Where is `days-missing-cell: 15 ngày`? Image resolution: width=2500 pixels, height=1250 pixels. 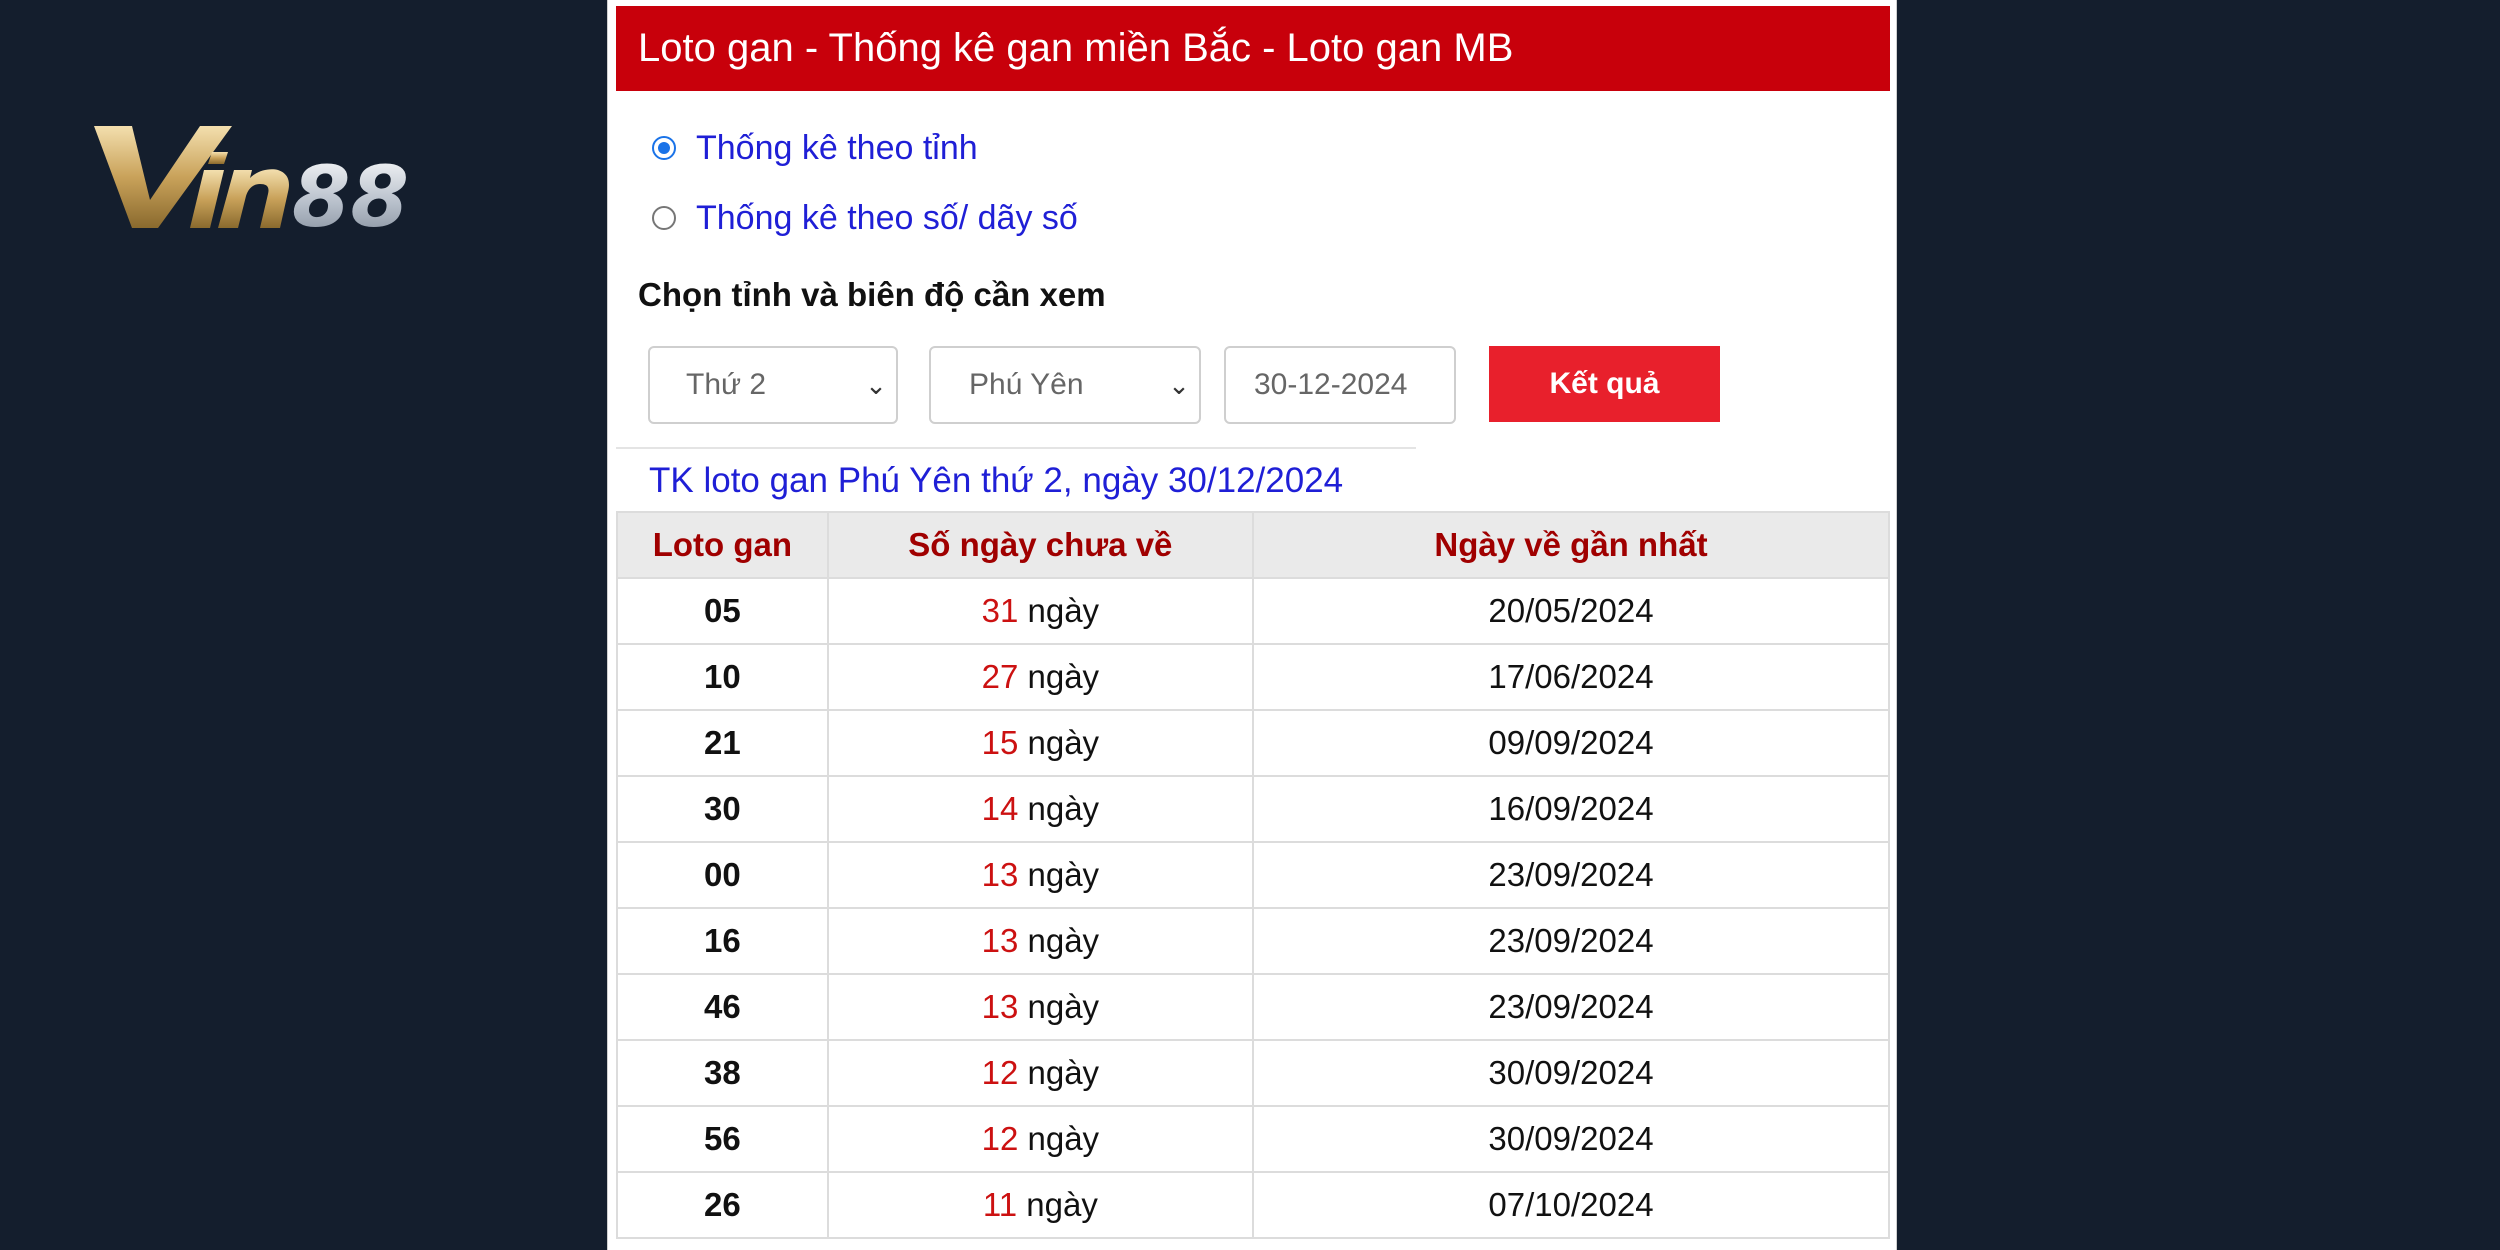 days-missing-cell: 15 ngày is located at coordinates (1040, 743).